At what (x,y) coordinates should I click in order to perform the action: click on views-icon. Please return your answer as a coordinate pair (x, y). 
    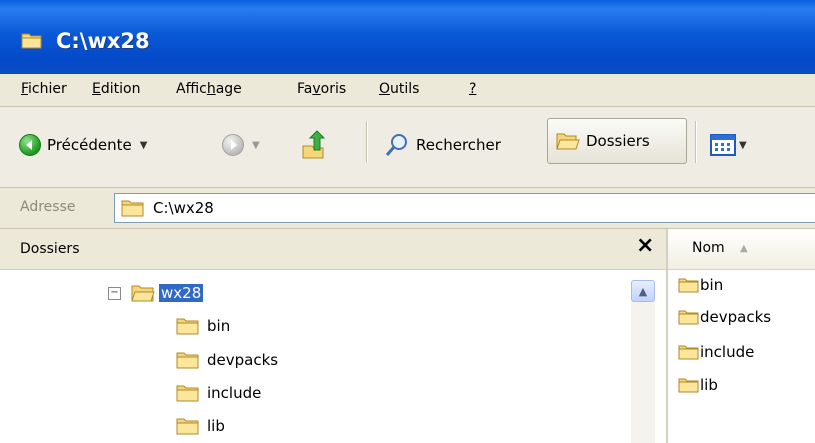
    Looking at the image, I should click on (723, 145).